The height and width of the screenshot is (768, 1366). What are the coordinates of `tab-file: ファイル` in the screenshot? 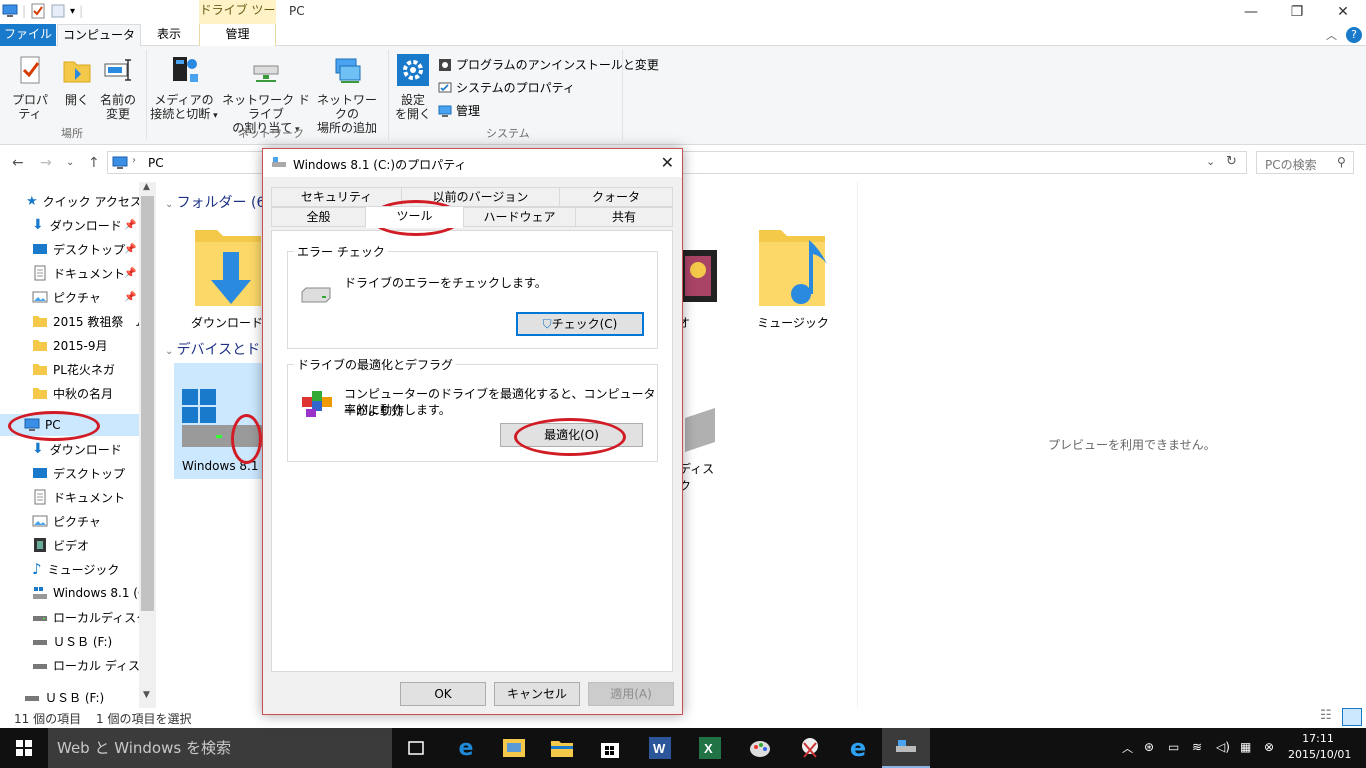 It's located at (28, 35).